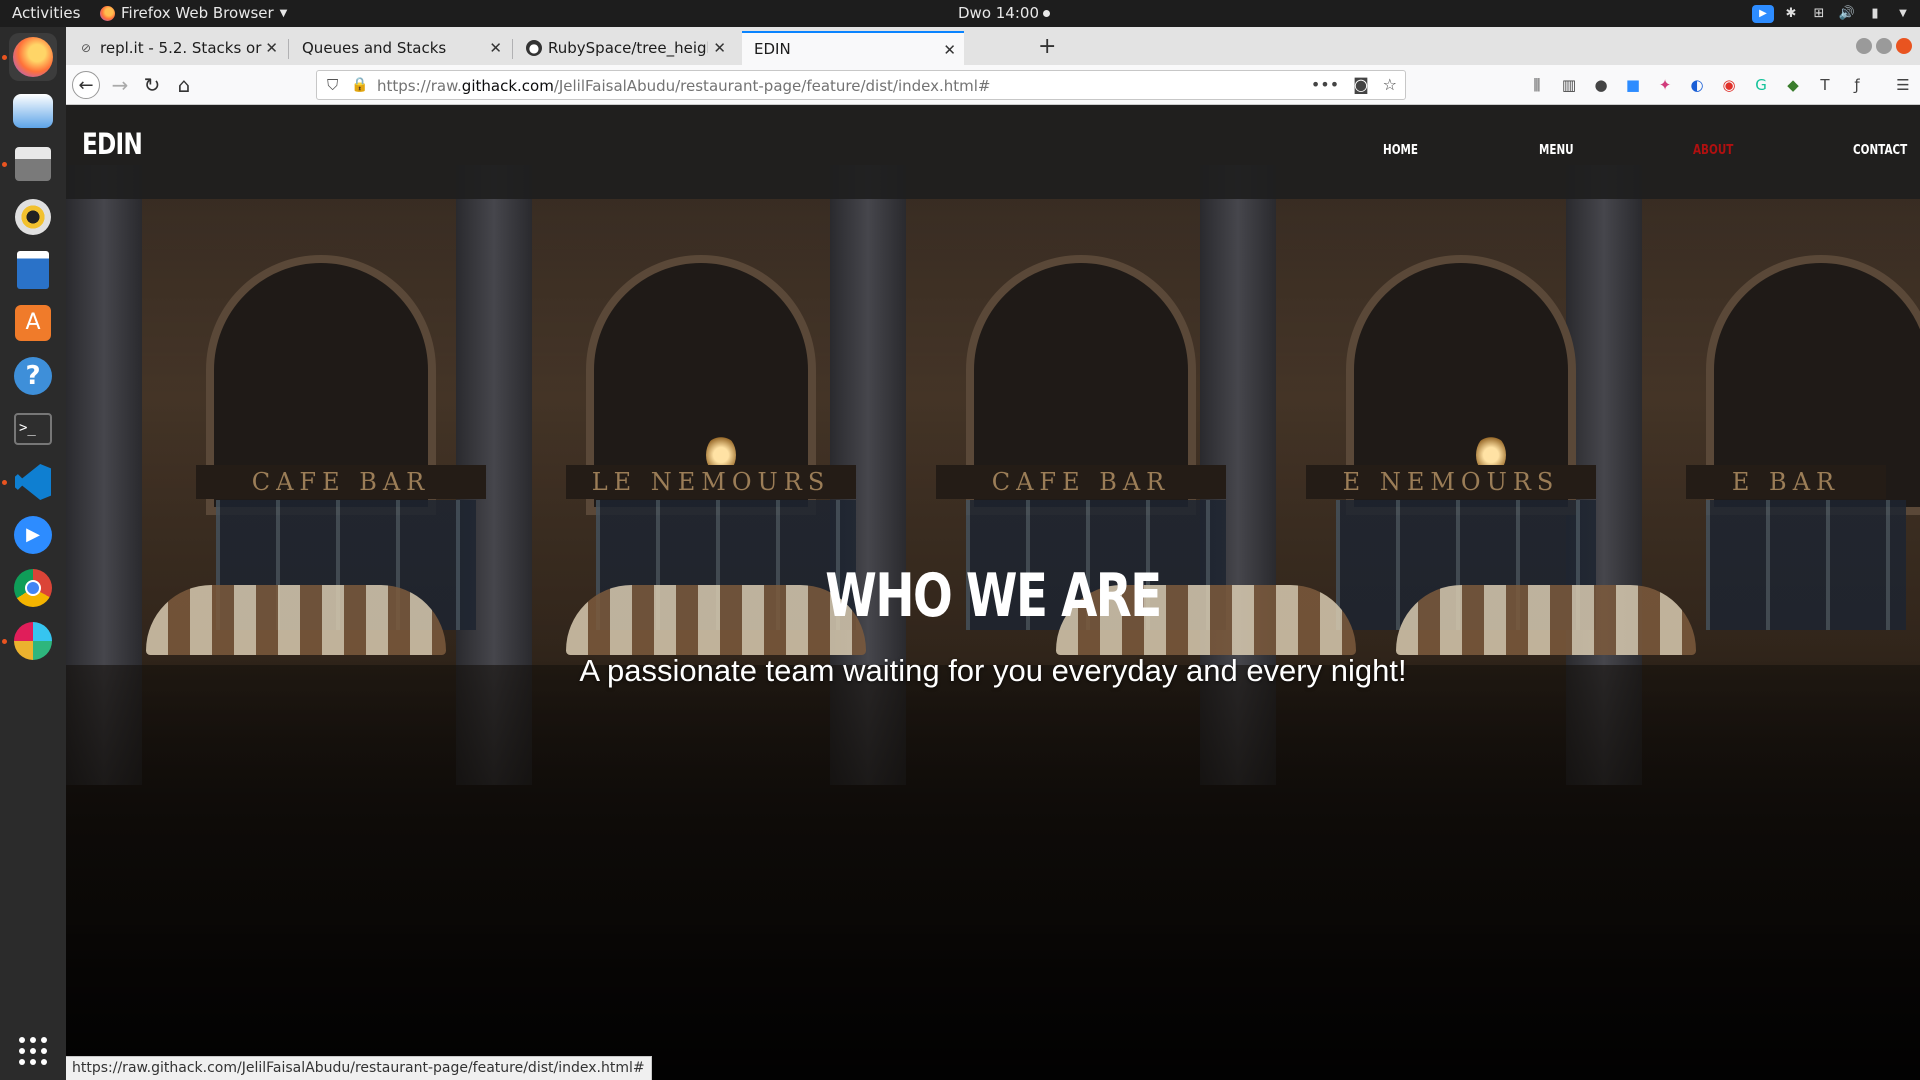 This screenshot has height=1080, width=1920. Describe the element at coordinates (1601, 85) in the screenshot. I see `account-icon: ●` at that location.